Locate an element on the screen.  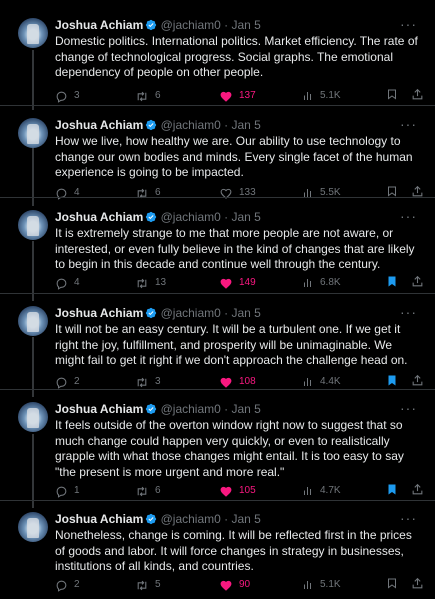
like-button: 149 is located at coordinates (237, 283).